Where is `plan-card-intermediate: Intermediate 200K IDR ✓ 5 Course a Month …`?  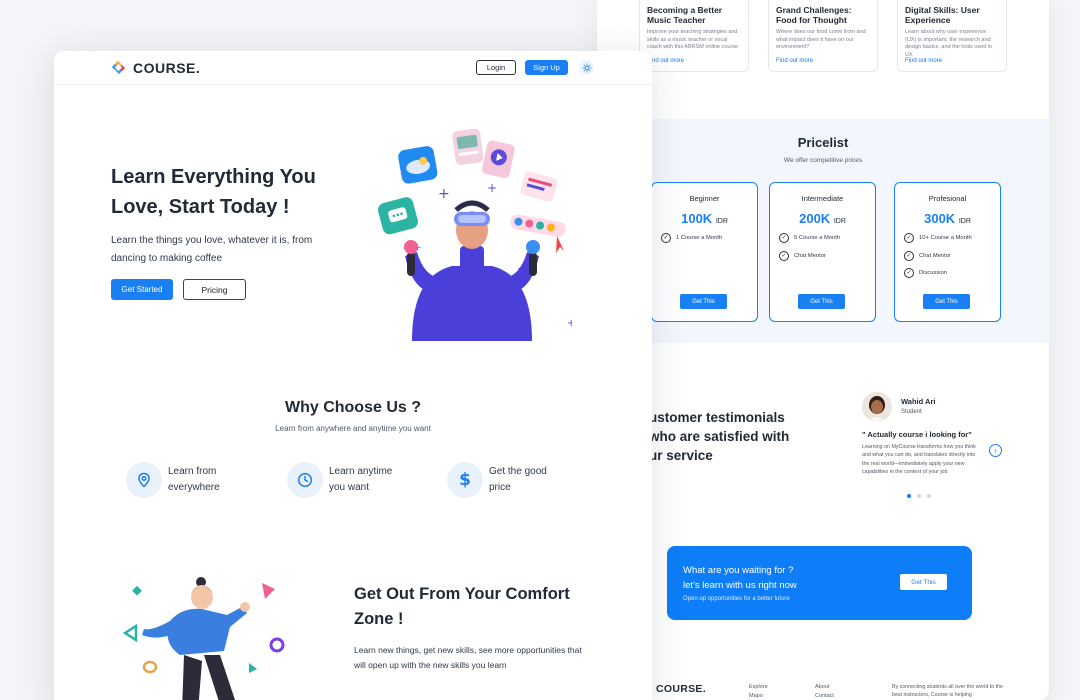
plan-card-intermediate: Intermediate 200K IDR ✓ 5 Course a Month … is located at coordinates (822, 252).